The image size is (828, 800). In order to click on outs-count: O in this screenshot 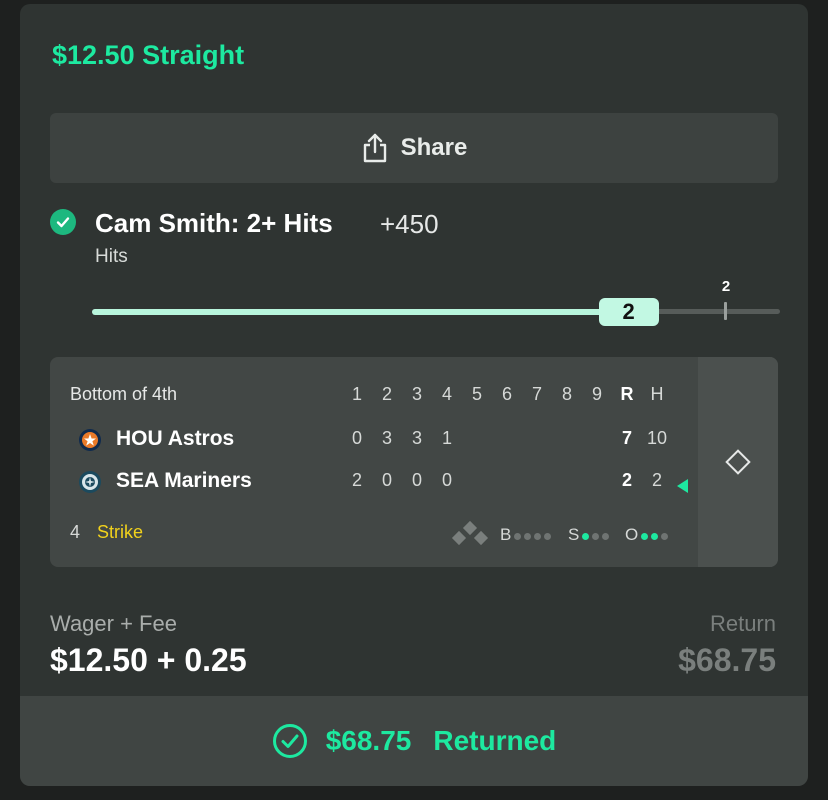, I will do `click(647, 535)`.